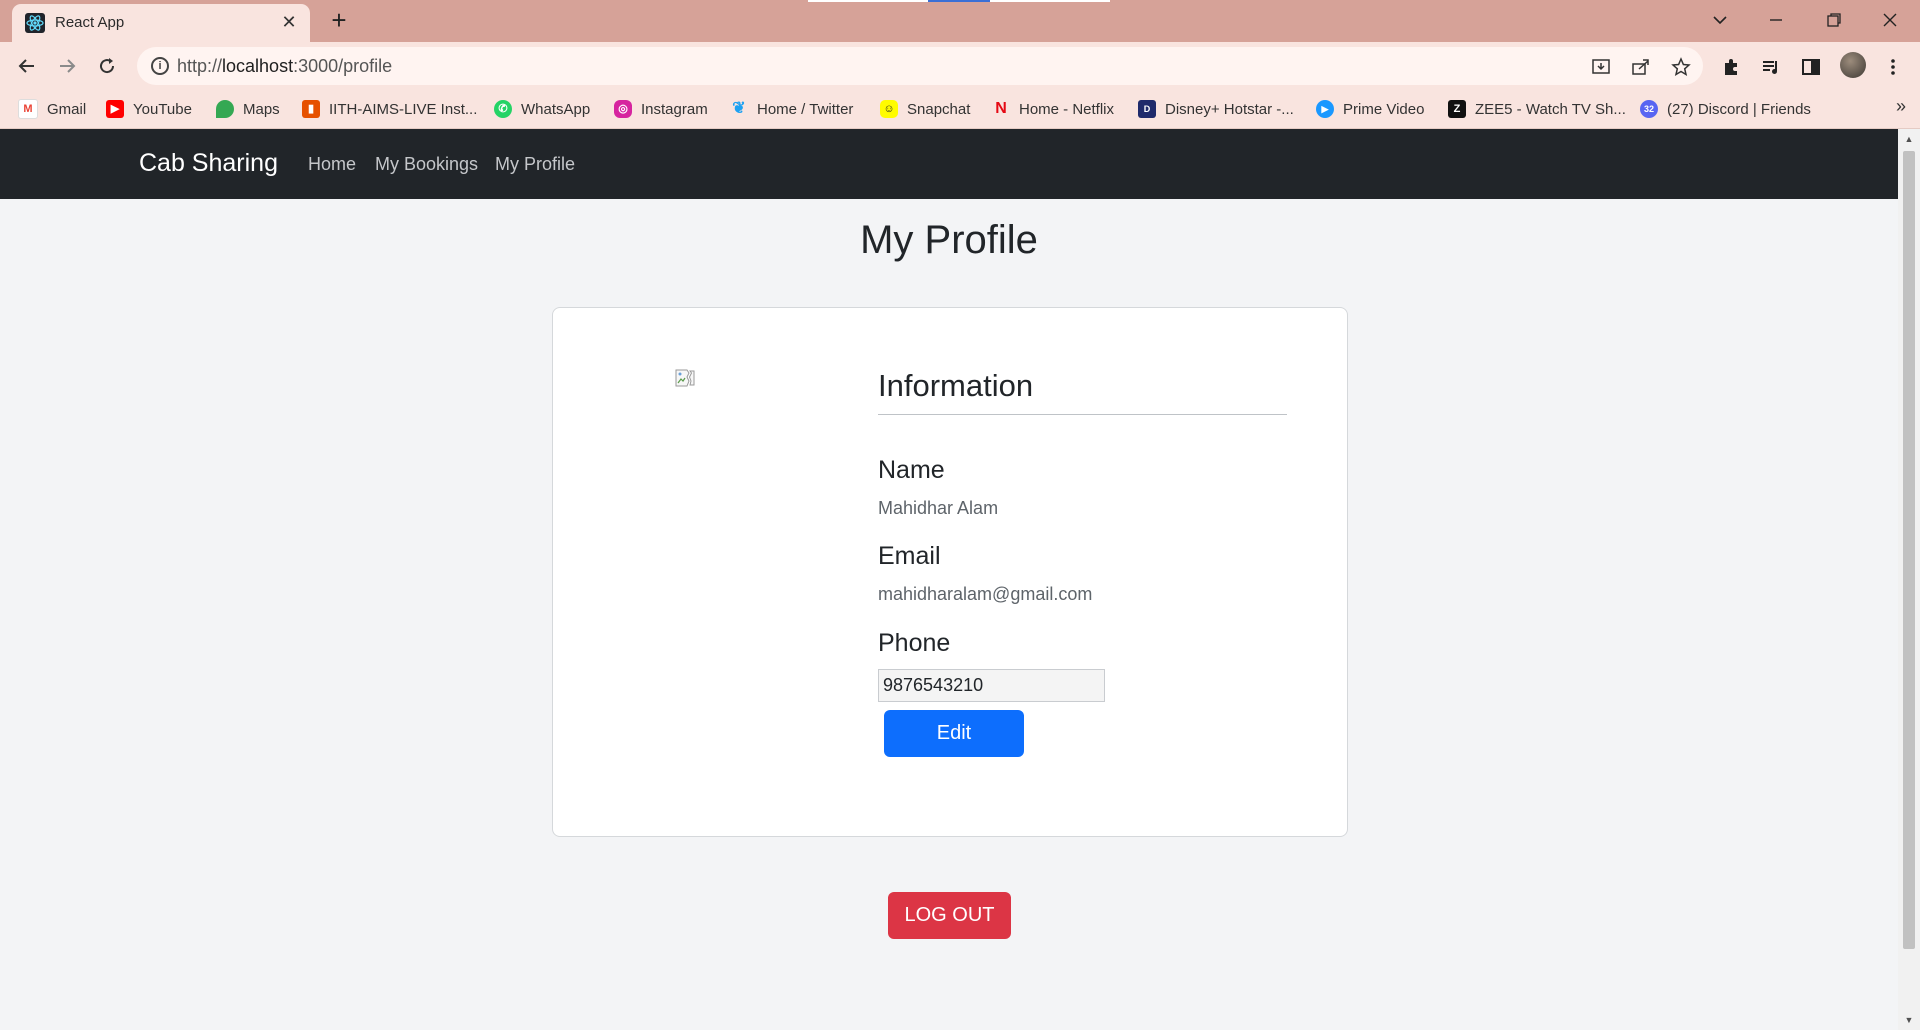  Describe the element at coordinates (623, 109) in the screenshot. I see `instagram-icon: ◎` at that location.